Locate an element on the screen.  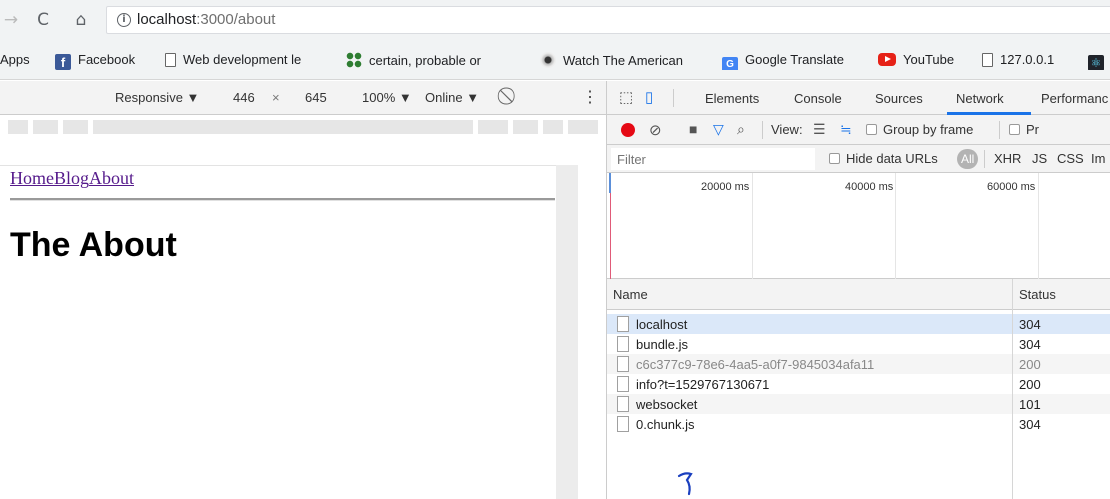
site-nav: HomeBlogAbout is located at coordinates (72, 178).